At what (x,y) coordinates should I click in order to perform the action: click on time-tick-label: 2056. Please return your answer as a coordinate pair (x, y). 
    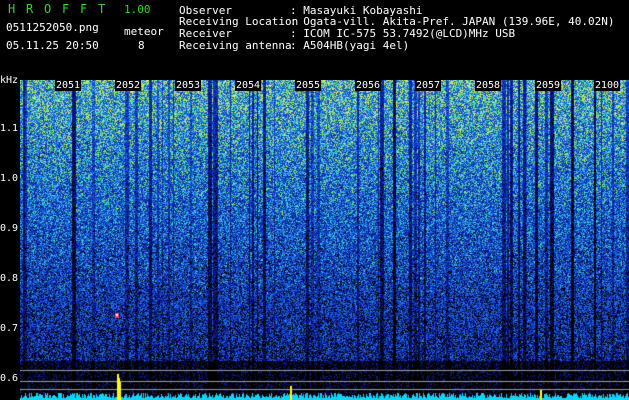
    Looking at the image, I should click on (368, 85).